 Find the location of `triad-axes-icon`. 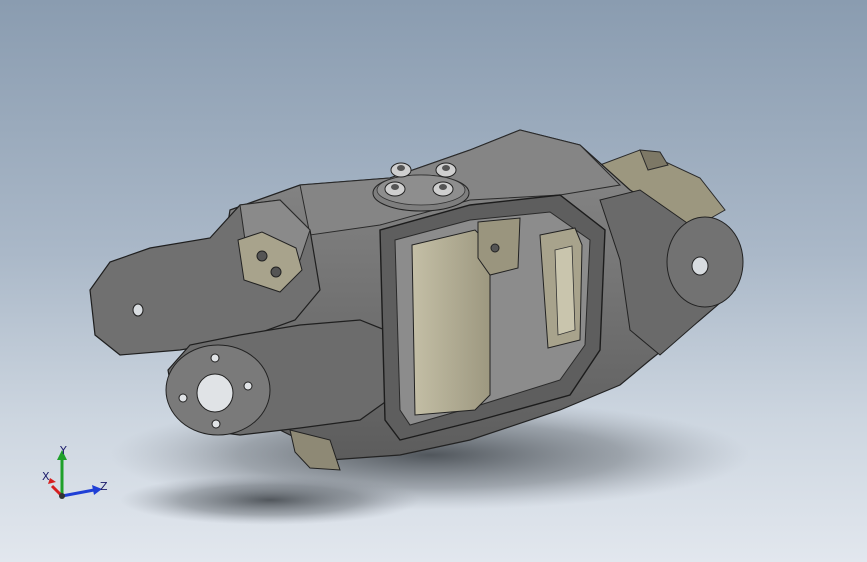

triad-axes-icon is located at coordinates (75, 474).